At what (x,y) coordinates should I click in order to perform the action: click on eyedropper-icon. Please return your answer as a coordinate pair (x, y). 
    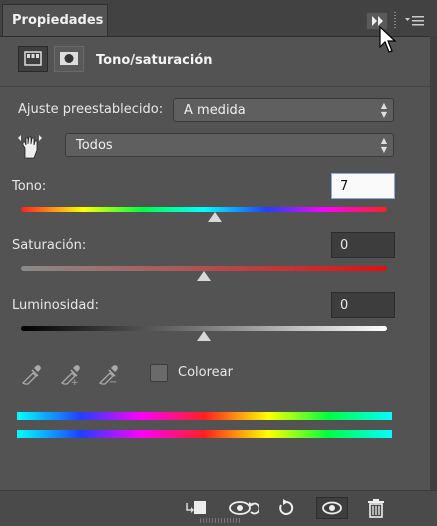
    Looking at the image, I should click on (31, 374).